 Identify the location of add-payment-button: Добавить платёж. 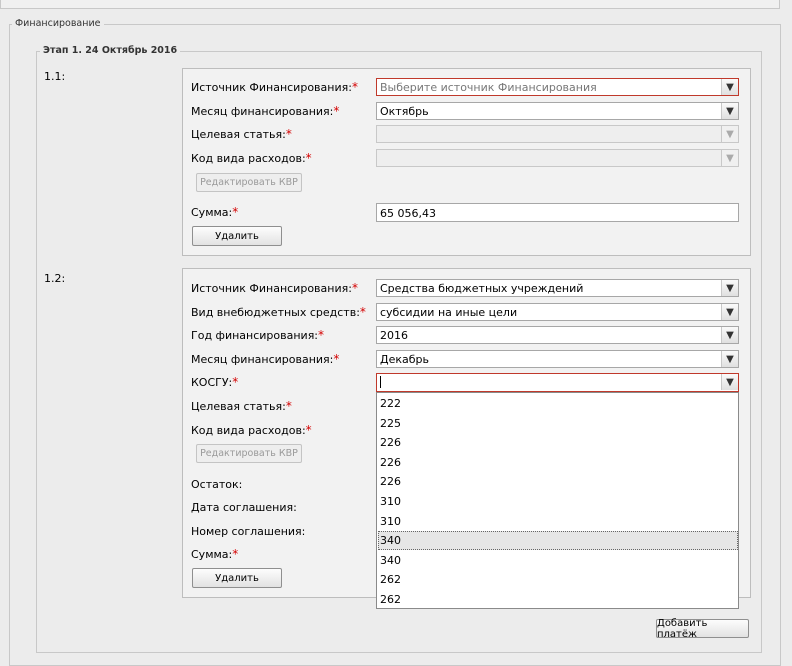
(702, 629).